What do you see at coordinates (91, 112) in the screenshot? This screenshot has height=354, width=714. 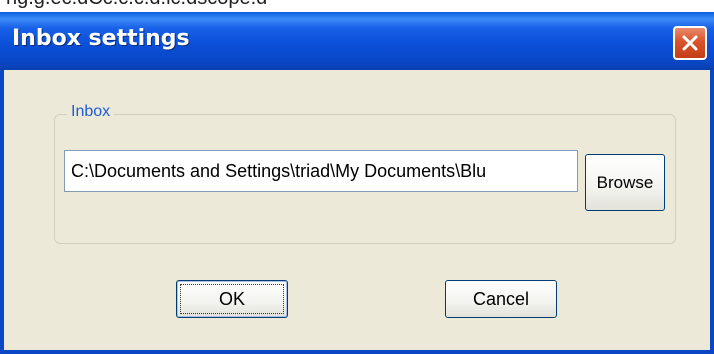 I see `inbox-group-label: Inbox` at bounding box center [91, 112].